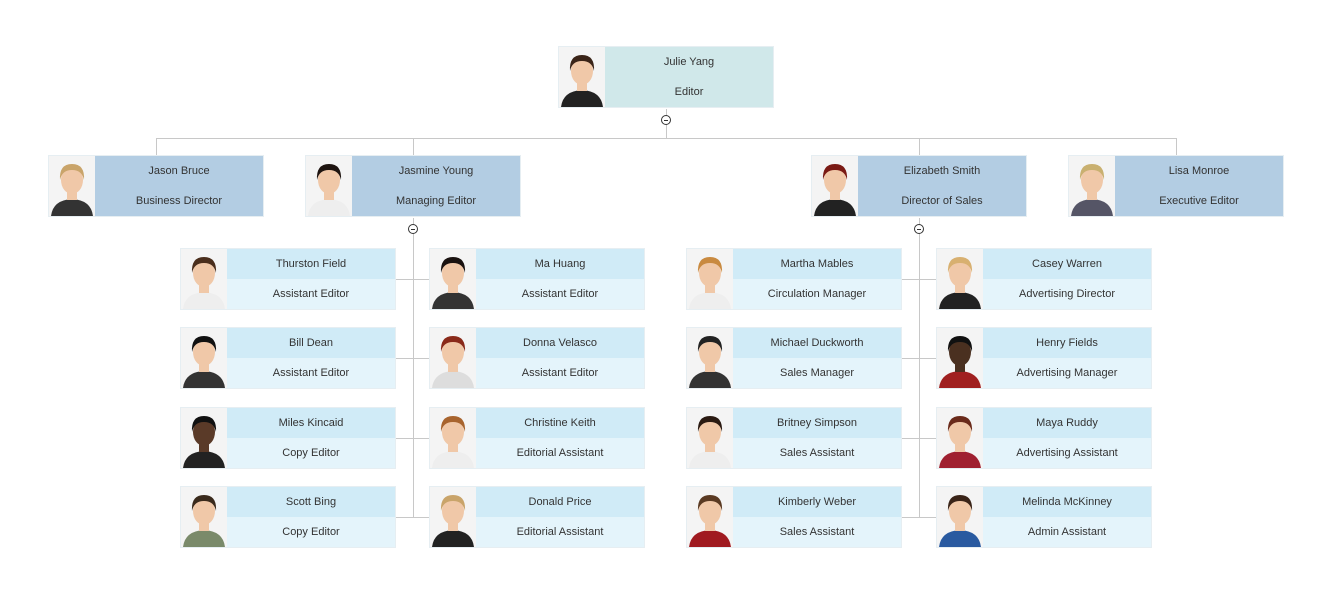 The width and height of the screenshot is (1324, 600). Describe the element at coordinates (1067, 294) in the screenshot. I see `node-title: Advertising Director` at that location.